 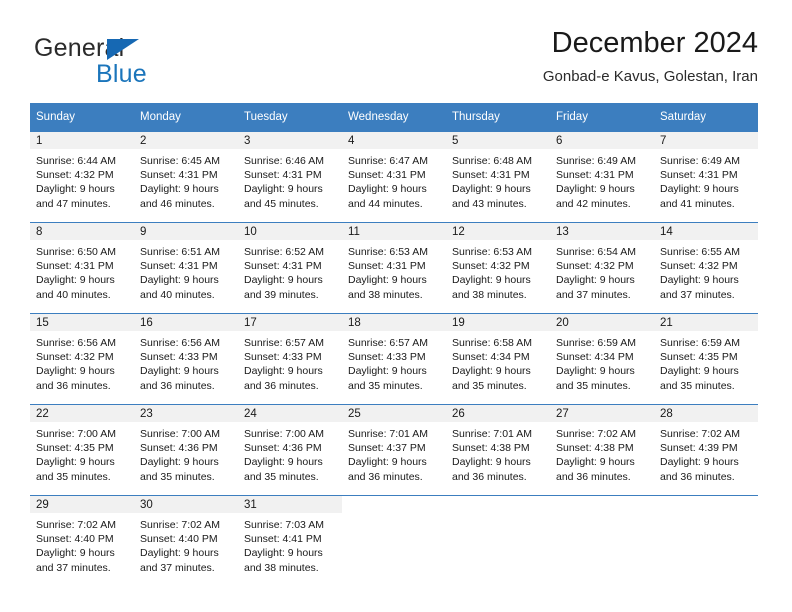 What do you see at coordinates (121, 74) in the screenshot?
I see `logo-text-blue: Blue` at bounding box center [121, 74].